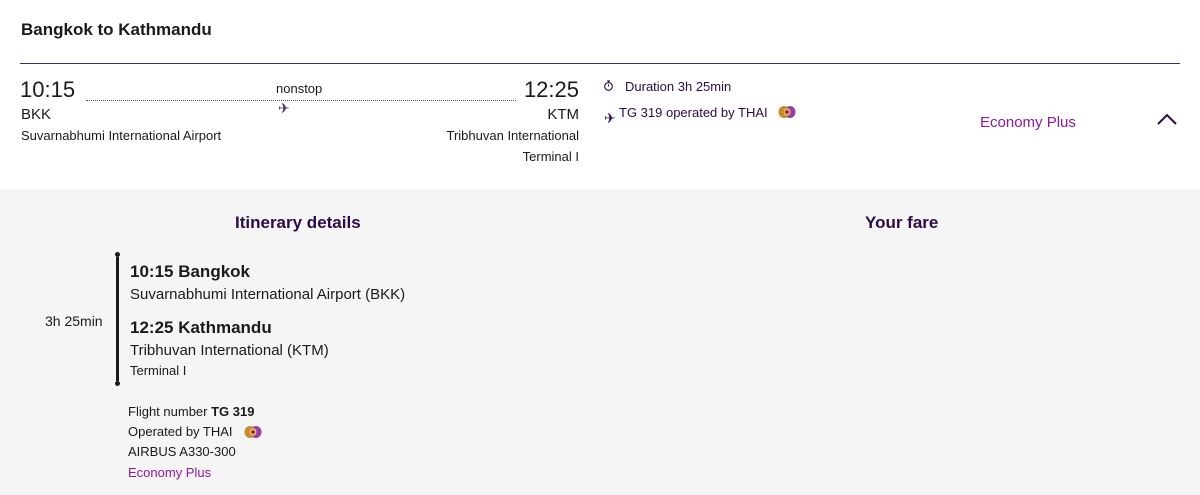  I want to click on chevron-up-icon, so click(1167, 119).